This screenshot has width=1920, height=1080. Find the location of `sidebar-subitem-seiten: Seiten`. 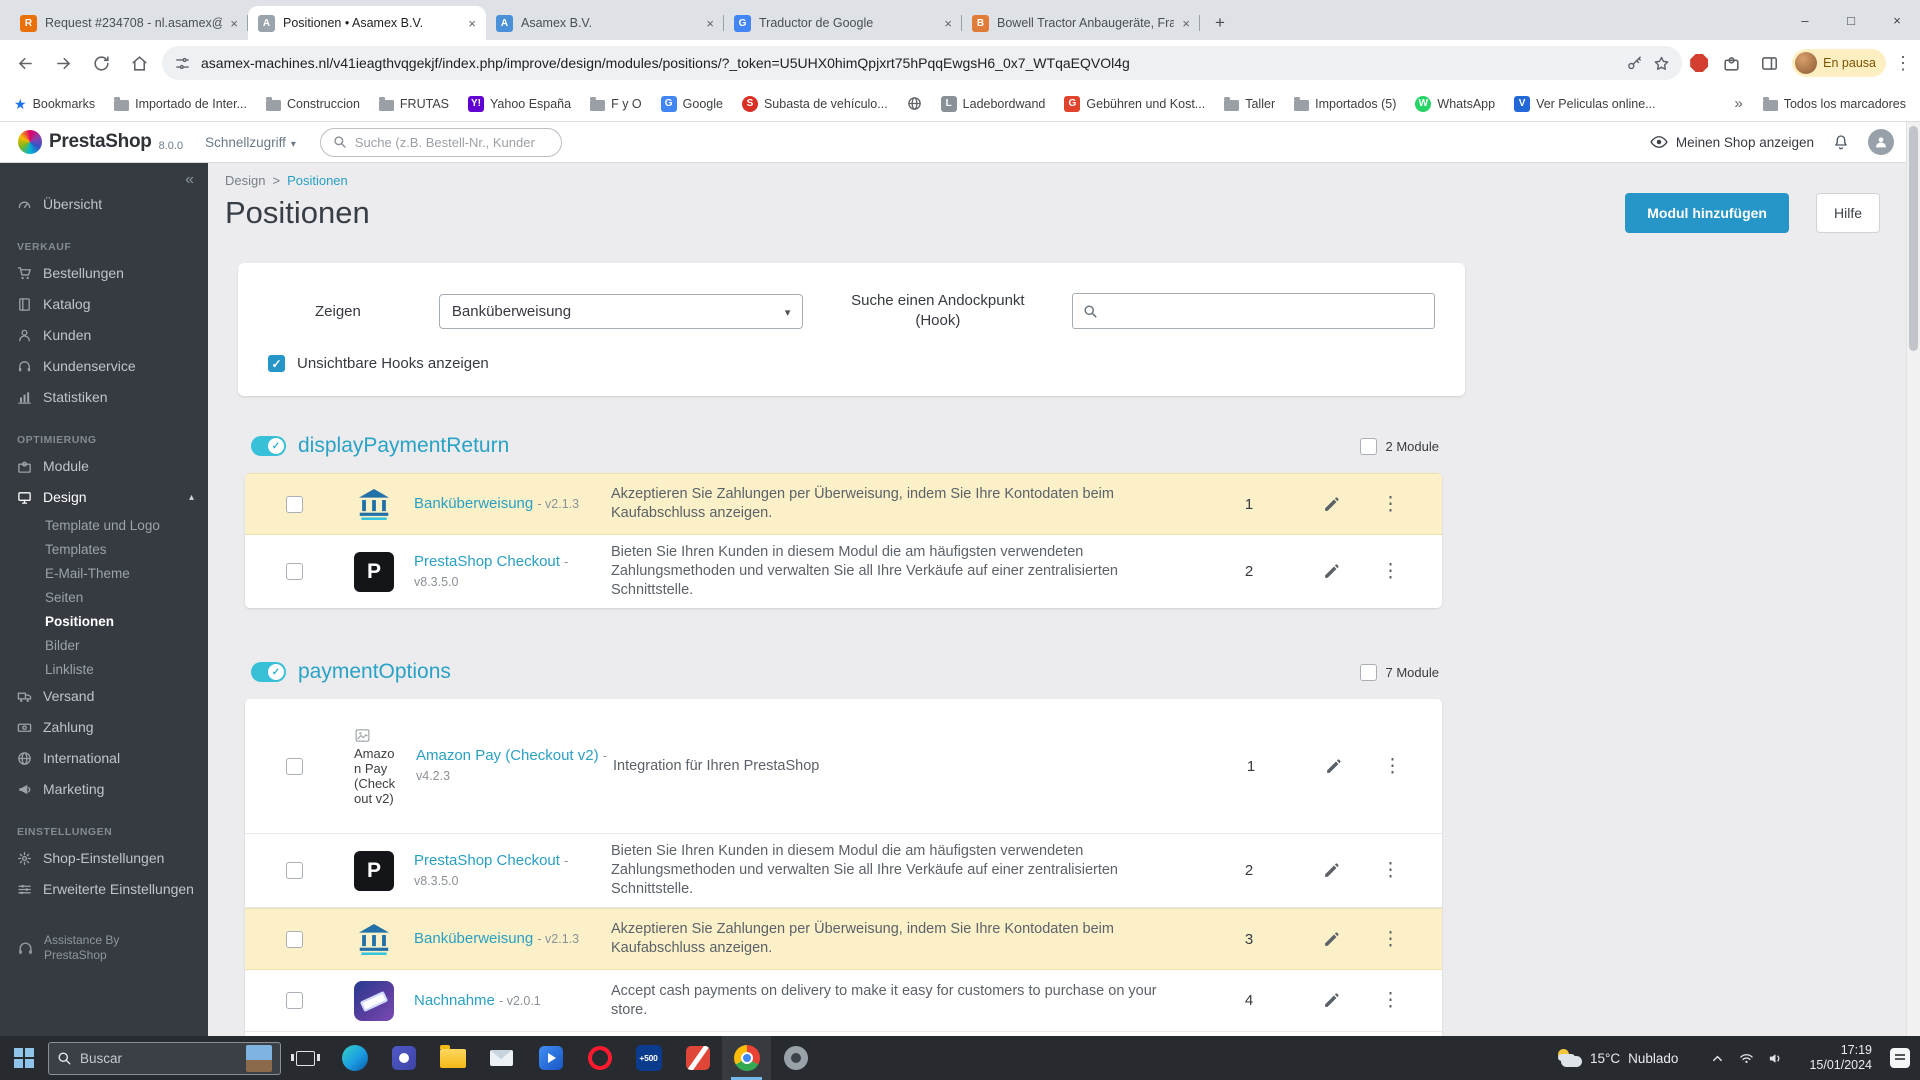

sidebar-subitem-seiten: Seiten is located at coordinates (104, 597).